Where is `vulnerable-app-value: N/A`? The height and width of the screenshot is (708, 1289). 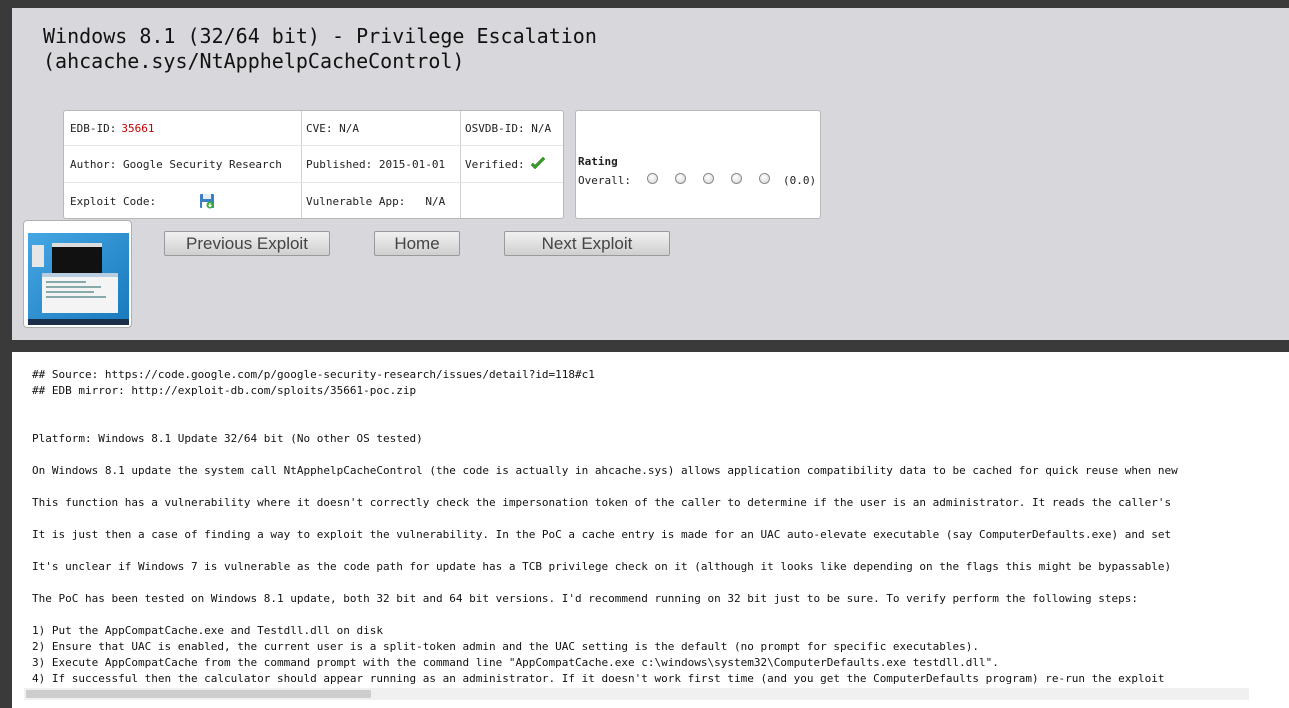 vulnerable-app-value: N/A is located at coordinates (435, 201).